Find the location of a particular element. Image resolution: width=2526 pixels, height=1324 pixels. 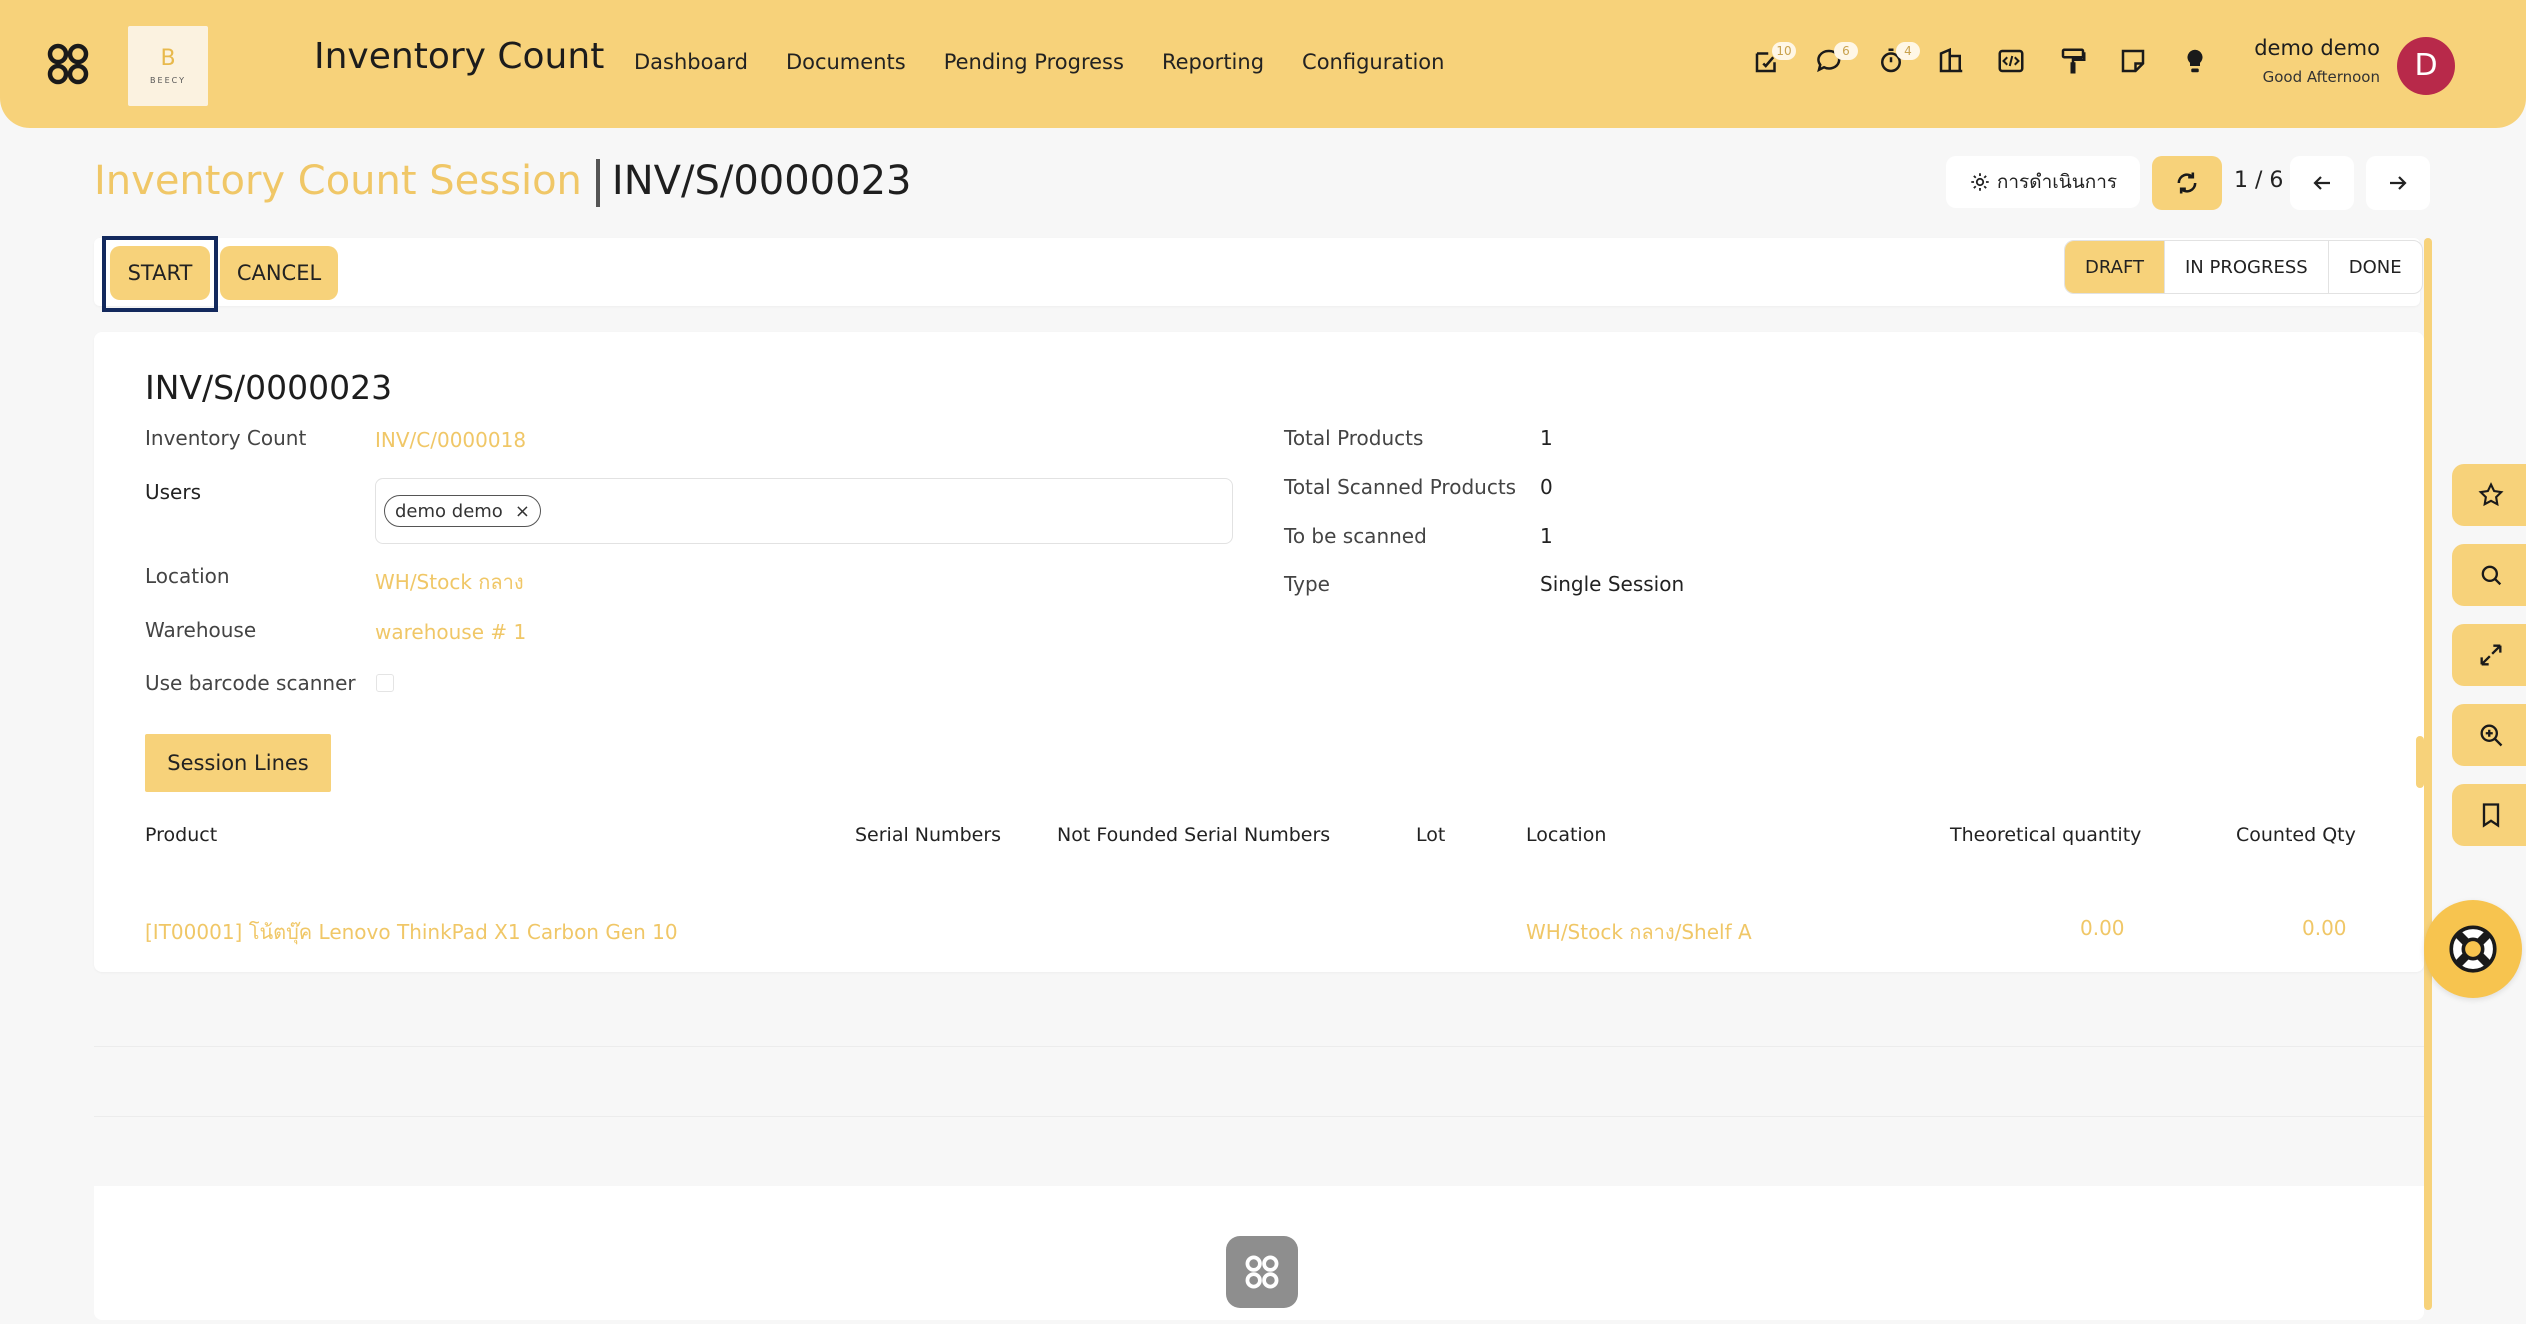

arrow-left-icon is located at coordinates (2321, 183).